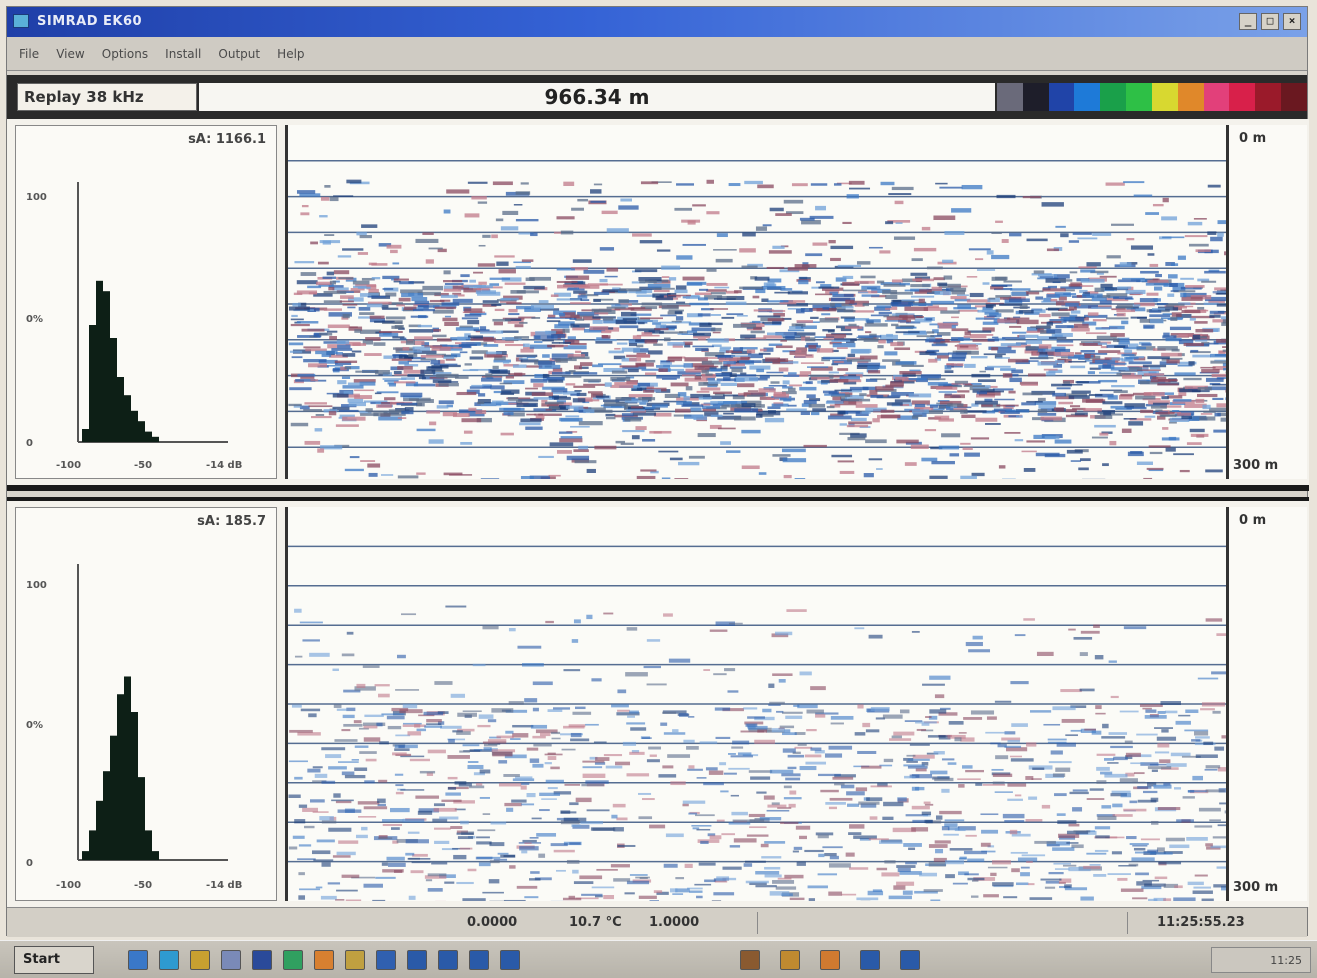 The height and width of the screenshot is (978, 1317). Describe the element at coordinates (138, 960) in the screenshot. I see `ie-icon` at that location.